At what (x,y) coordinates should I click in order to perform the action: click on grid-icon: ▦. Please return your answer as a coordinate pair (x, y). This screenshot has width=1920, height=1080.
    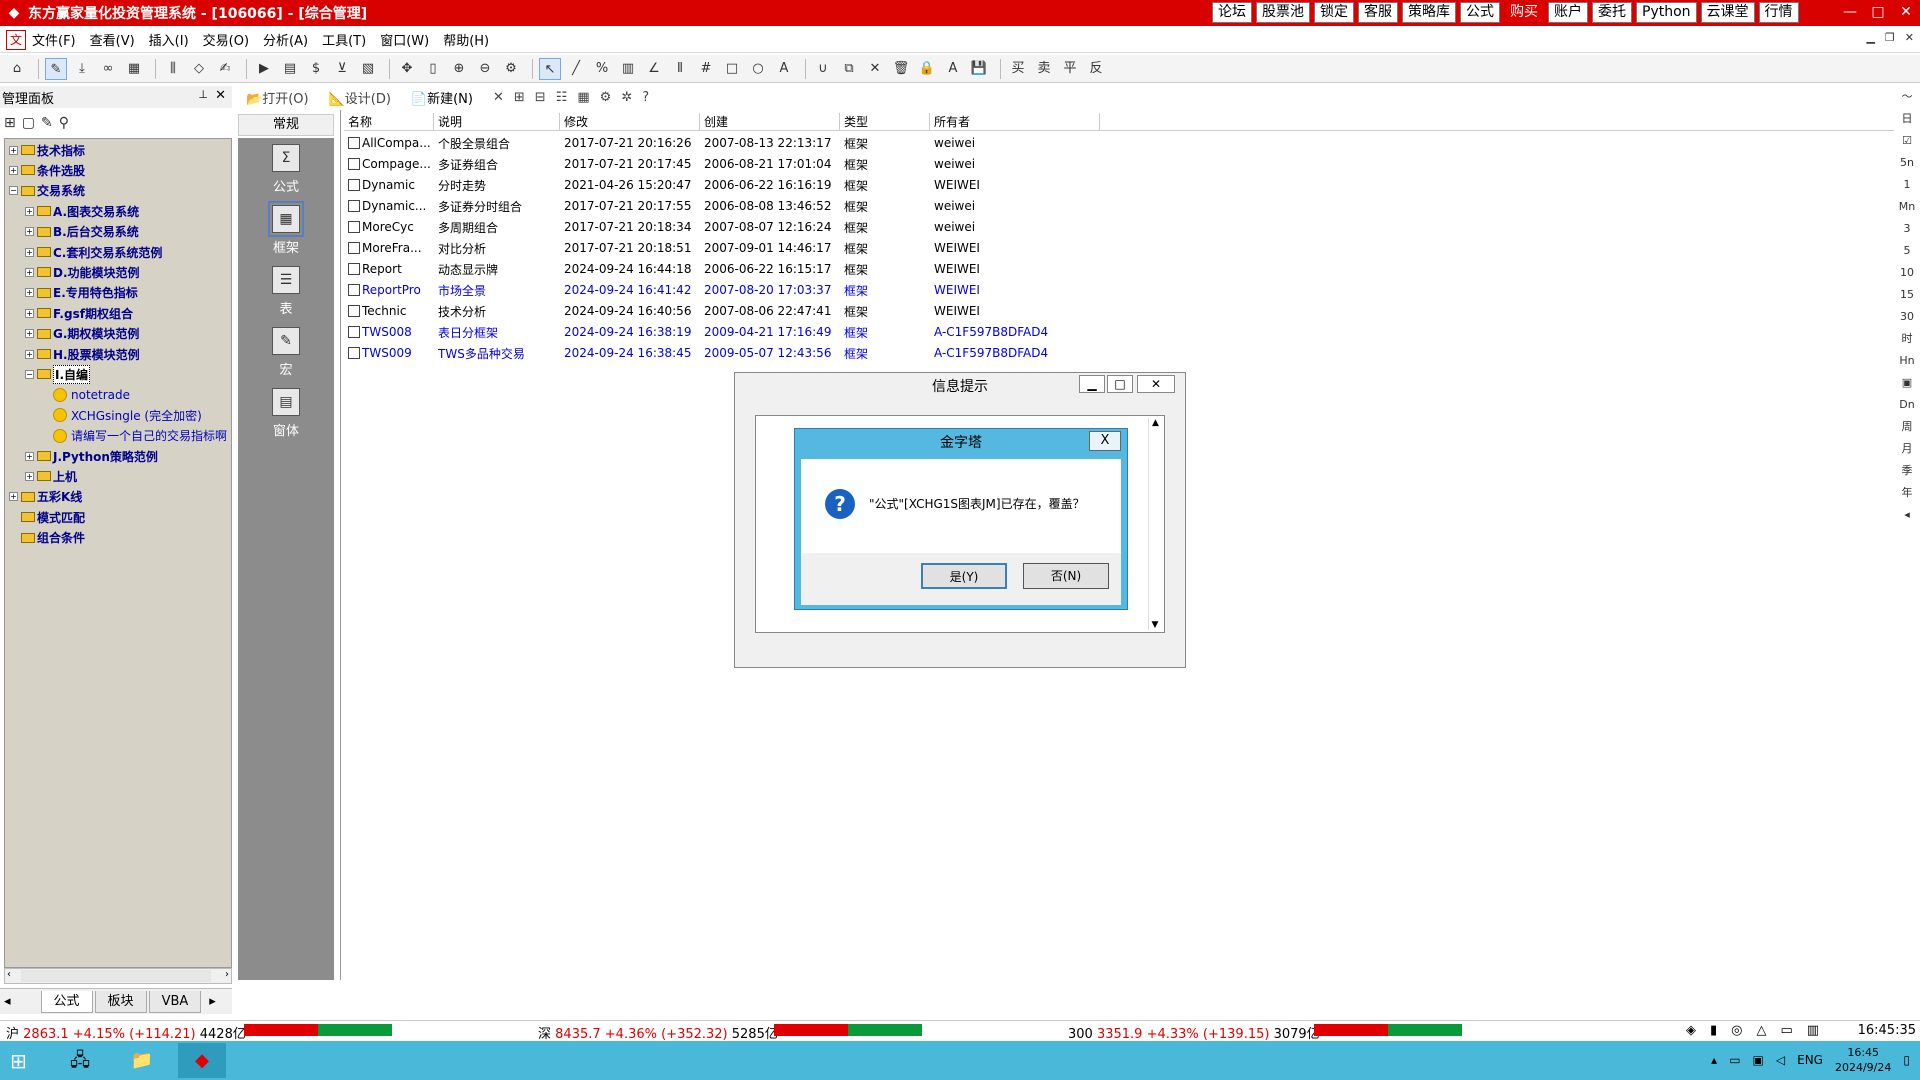
    Looking at the image, I should click on (134, 69).